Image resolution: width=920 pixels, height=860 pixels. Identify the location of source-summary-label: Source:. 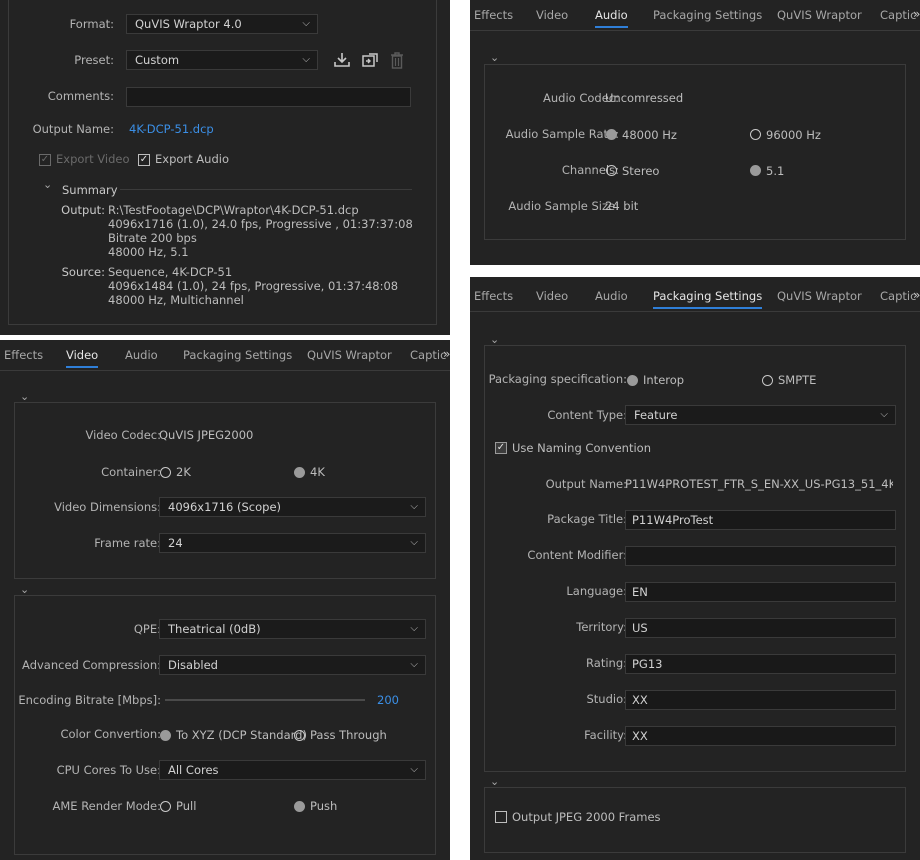
(83, 272).